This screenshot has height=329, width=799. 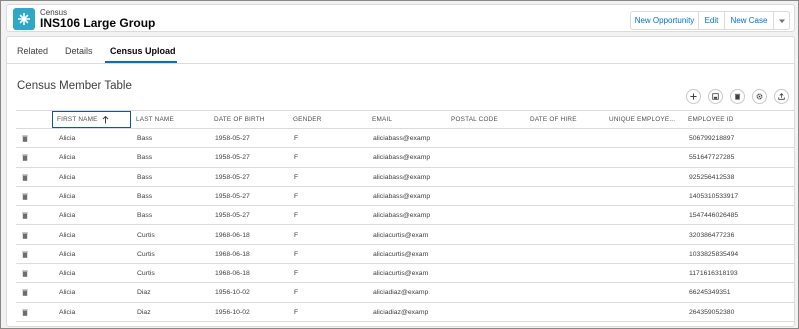 What do you see at coordinates (781, 96) in the screenshot?
I see `upload-button` at bounding box center [781, 96].